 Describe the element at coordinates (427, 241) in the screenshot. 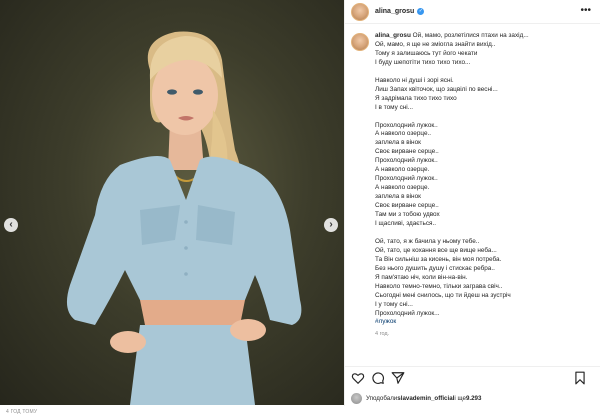

I see `caption-line: Ой, тато, я ж бачила у ньому тебе..` at that location.